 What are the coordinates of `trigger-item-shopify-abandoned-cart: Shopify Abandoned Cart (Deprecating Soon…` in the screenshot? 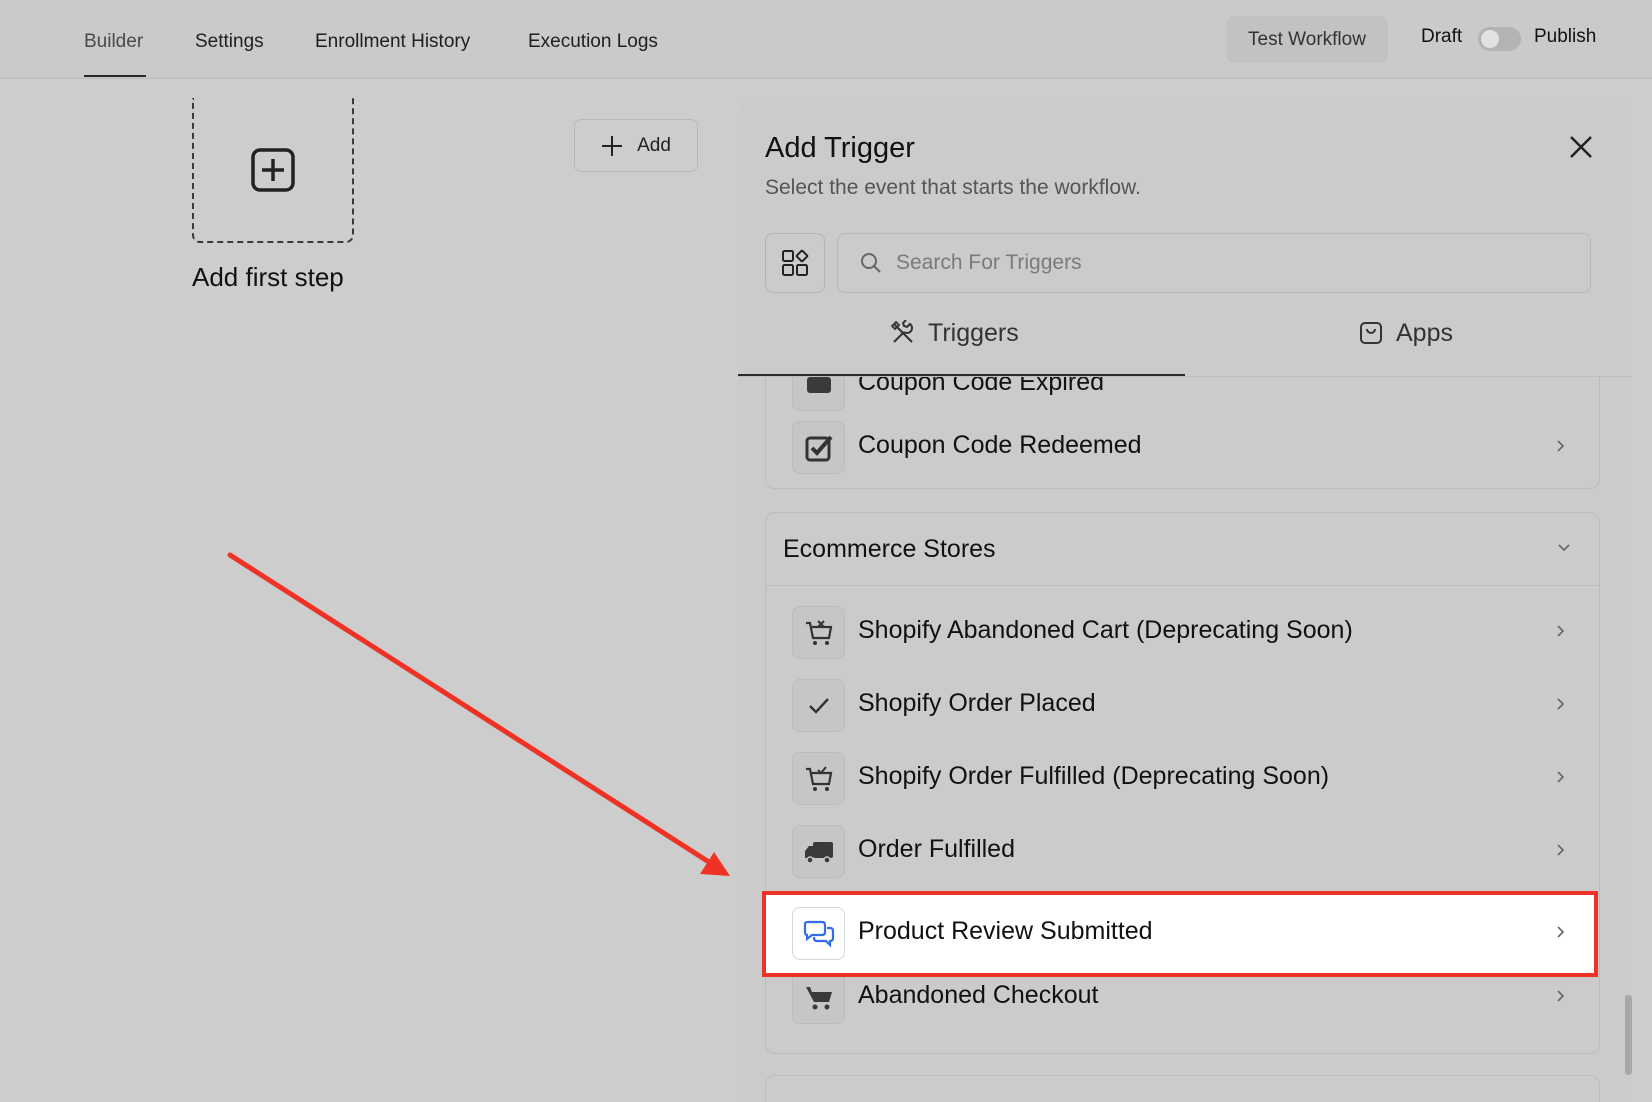 It's located at (1182, 632).